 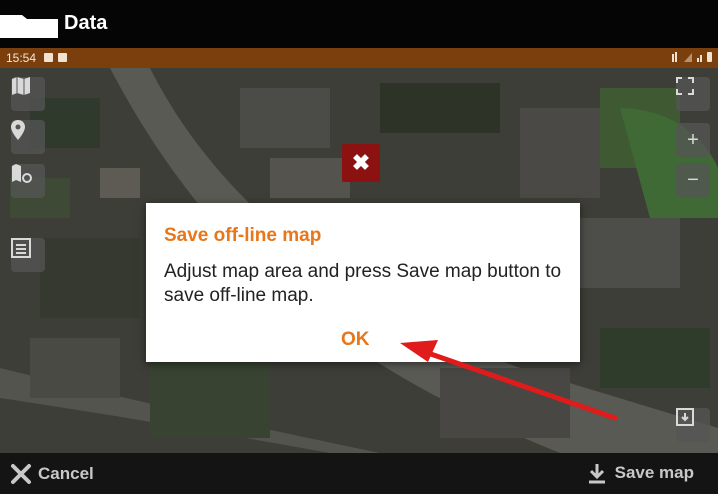 What do you see at coordinates (62, 57) in the screenshot?
I see `download-notification-icon` at bounding box center [62, 57].